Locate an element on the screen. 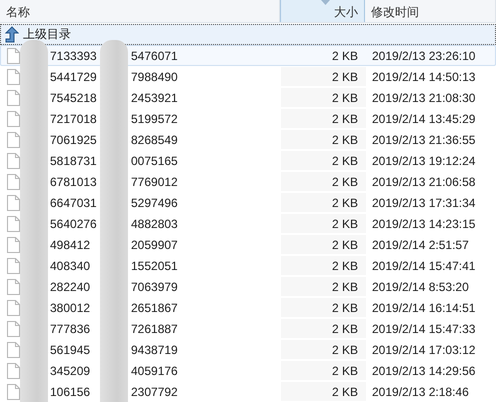  file-name: 9438719 is located at coordinates (154, 349).